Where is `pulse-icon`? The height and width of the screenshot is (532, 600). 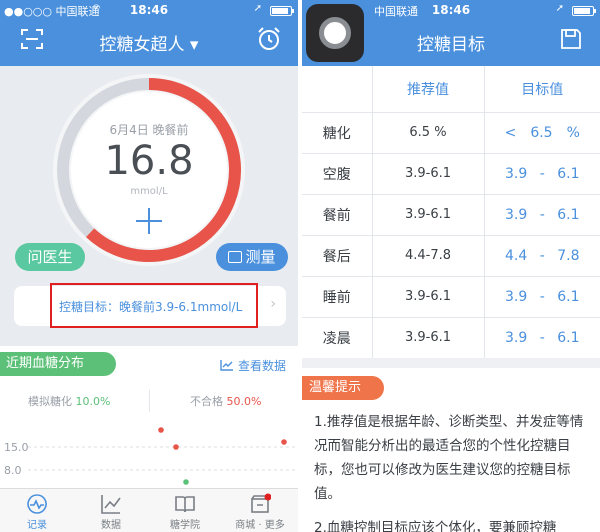 pulse-icon is located at coordinates (37, 504).